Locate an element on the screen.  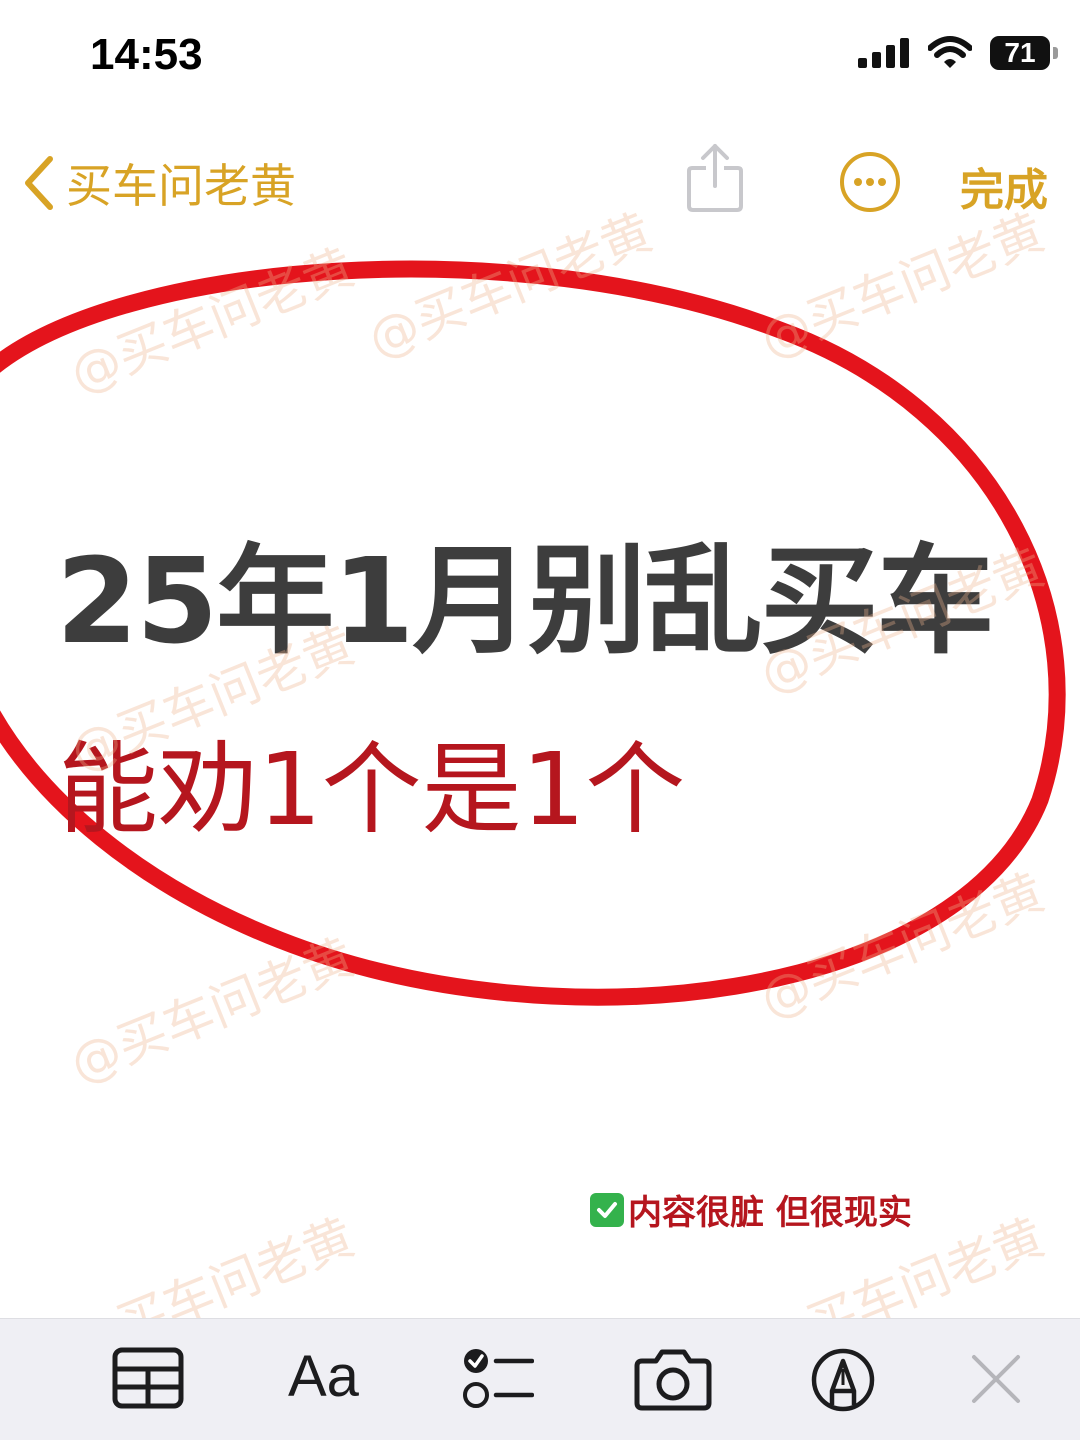
close-keyboard-button is located at coordinates (996, 1381).